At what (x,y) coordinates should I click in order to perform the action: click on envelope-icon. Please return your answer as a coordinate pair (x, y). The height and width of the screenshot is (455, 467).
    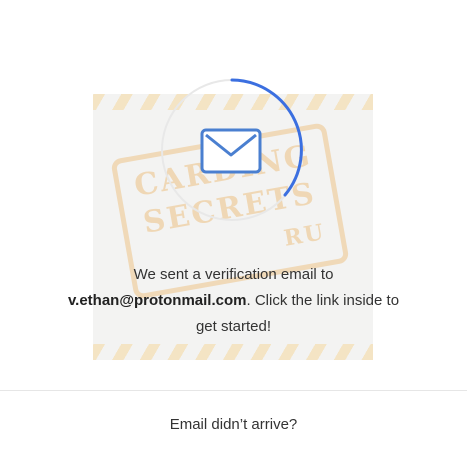
    Looking at the image, I should click on (231, 151).